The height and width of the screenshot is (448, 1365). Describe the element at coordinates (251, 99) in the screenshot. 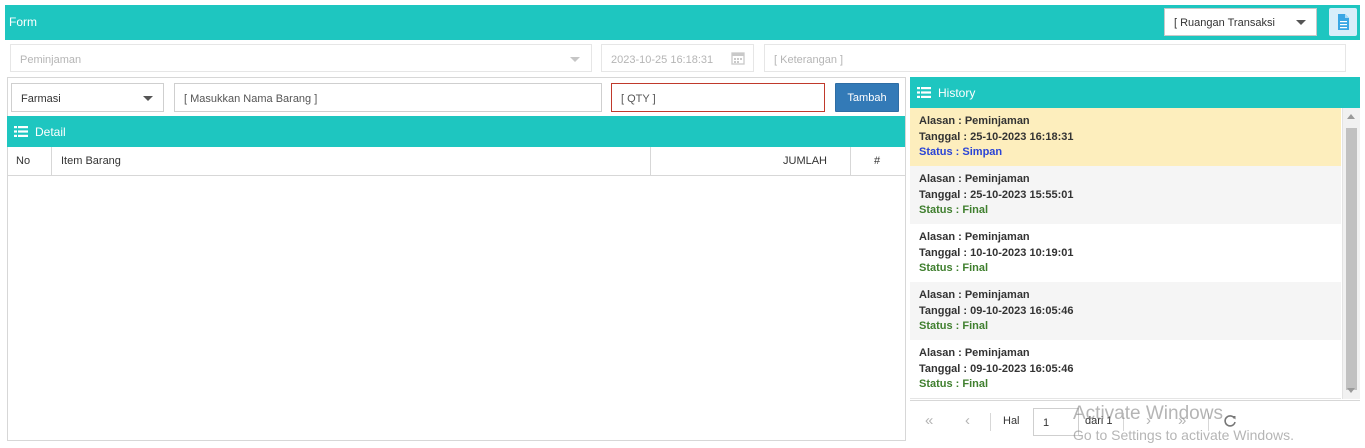

I see `nama-barang-placeholder: [ Masukkan Nama Barang ]` at that location.